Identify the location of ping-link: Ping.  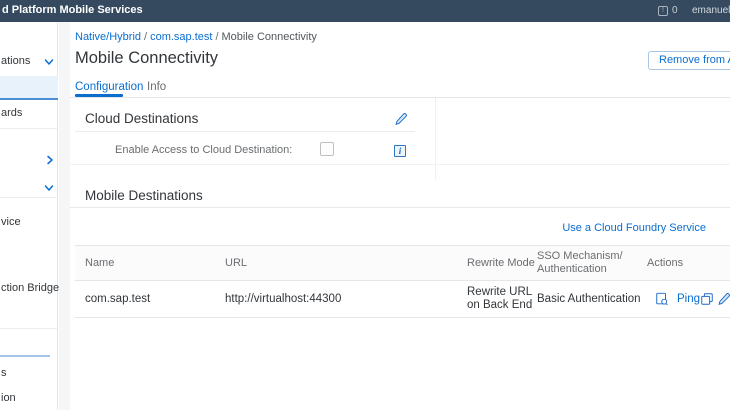
(688, 299).